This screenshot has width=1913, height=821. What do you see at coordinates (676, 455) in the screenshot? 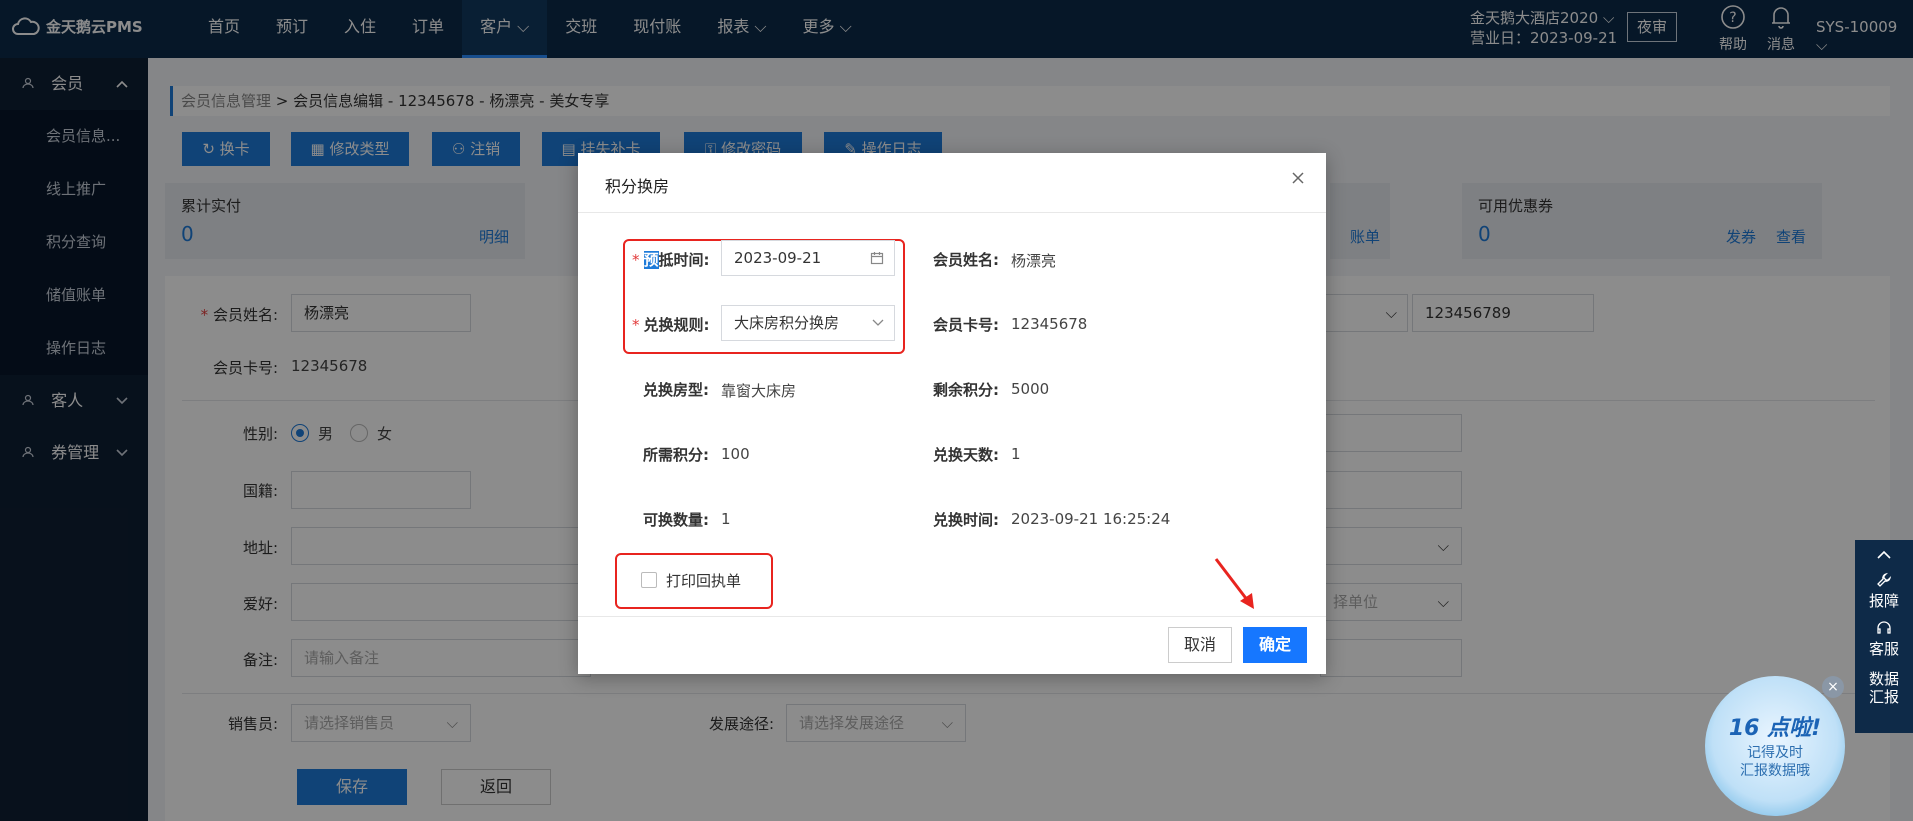
I see `required-points-label: 所需积分:` at bounding box center [676, 455].